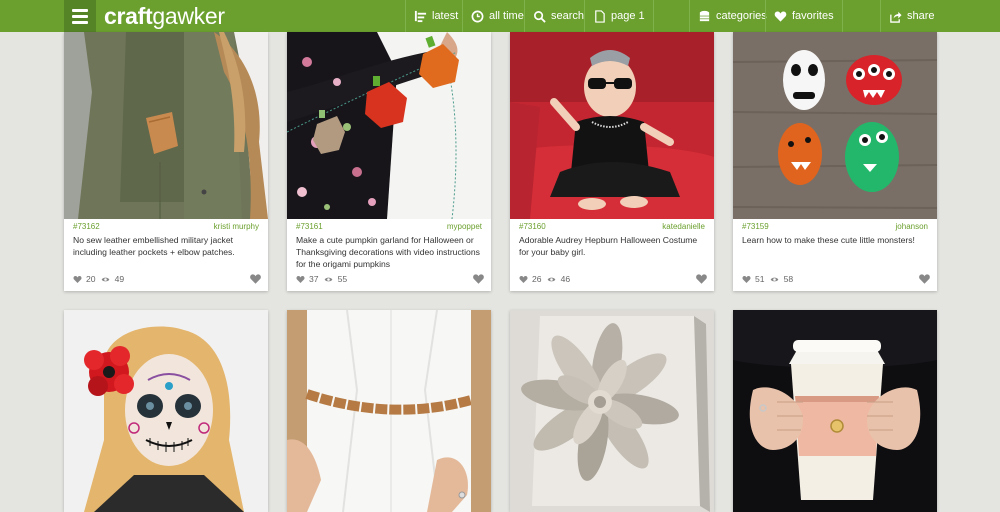 The height and width of the screenshot is (512, 1000). I want to click on post-id: #73162, so click(86, 226).